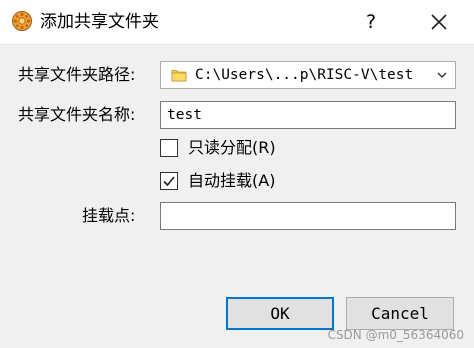 The image size is (474, 348). What do you see at coordinates (371, 22) in the screenshot?
I see `help-button: ?` at bounding box center [371, 22].